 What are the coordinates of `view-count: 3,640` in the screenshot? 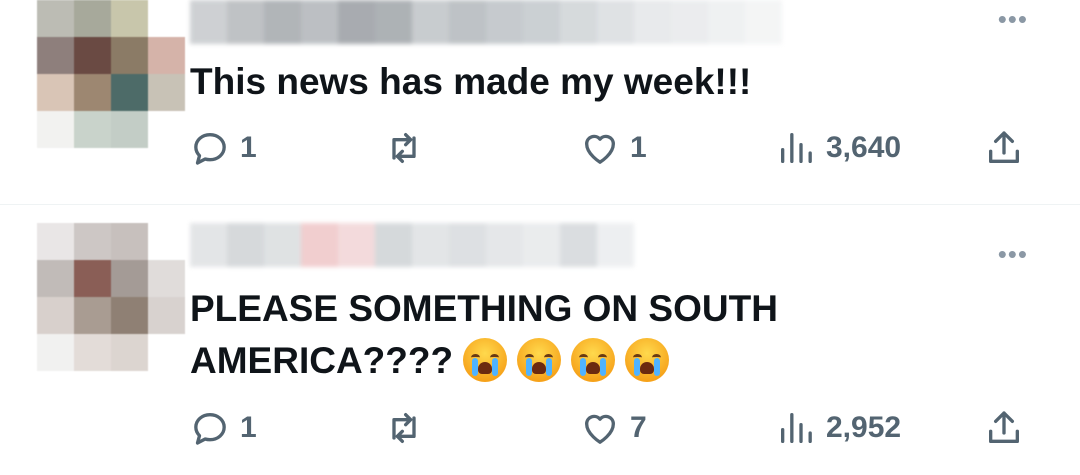 It's located at (864, 147).